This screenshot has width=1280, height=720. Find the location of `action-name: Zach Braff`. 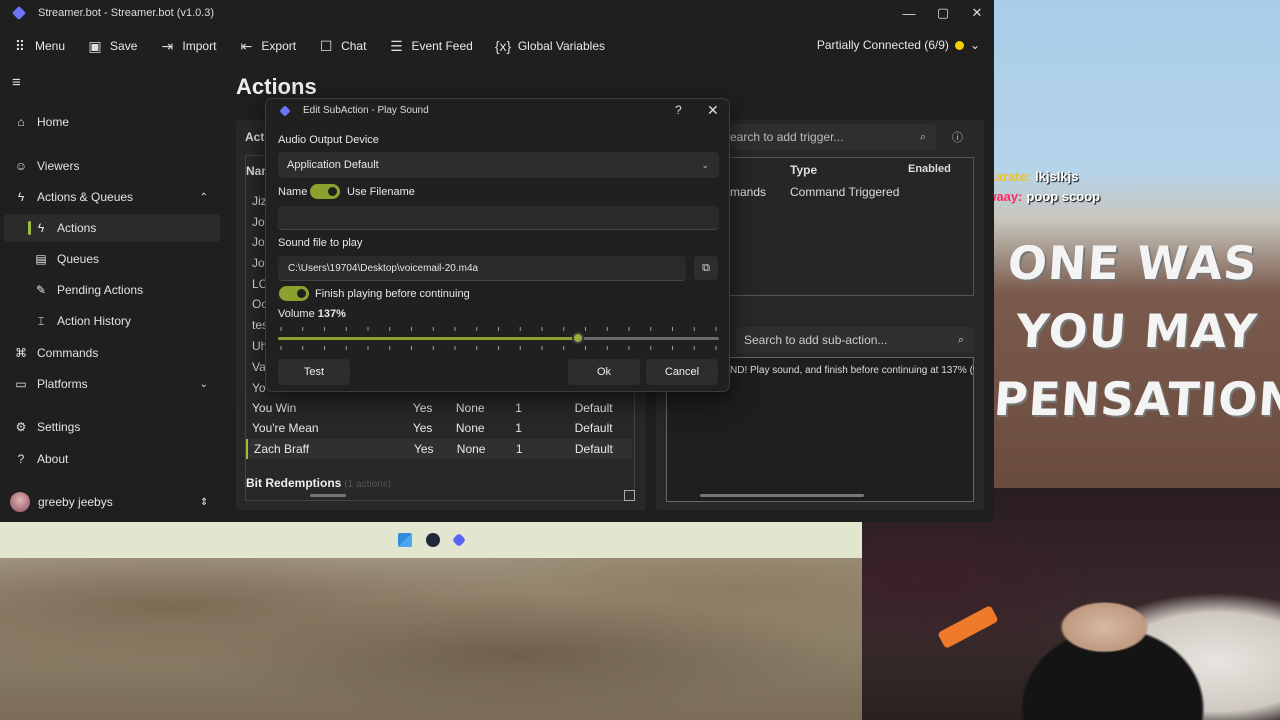

action-name: Zach Braff is located at coordinates (282, 449).